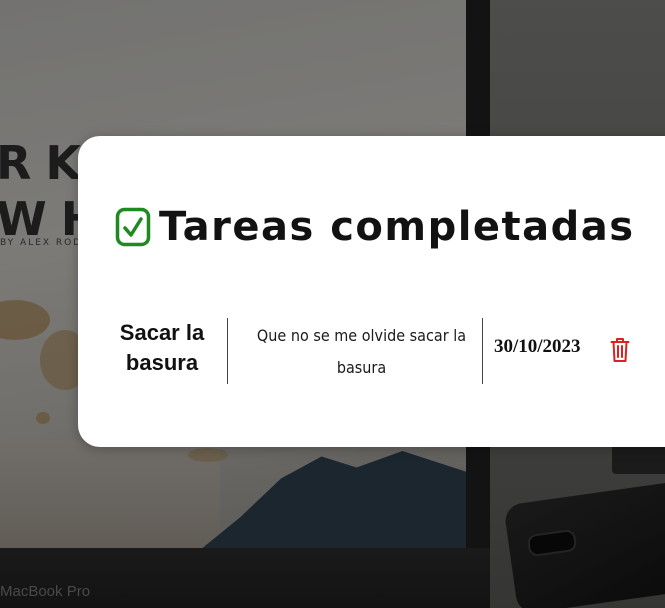 The width and height of the screenshot is (665, 608). I want to click on checkbox-checked-icon, so click(133, 227).